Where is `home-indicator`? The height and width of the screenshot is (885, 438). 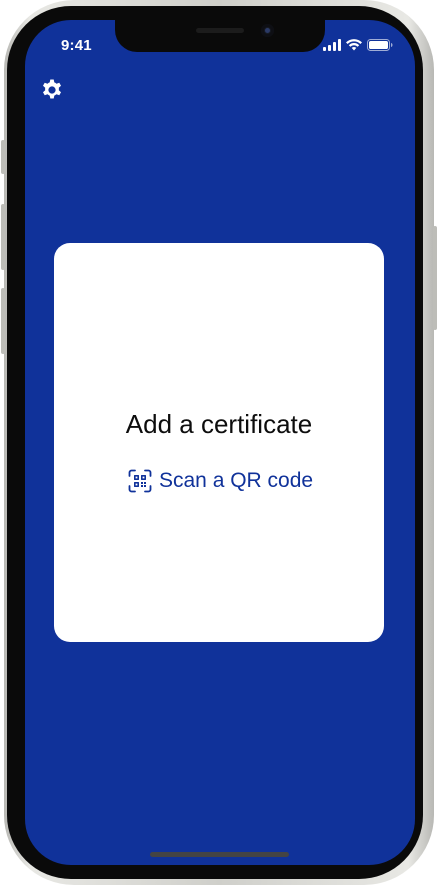 home-indicator is located at coordinates (219, 854).